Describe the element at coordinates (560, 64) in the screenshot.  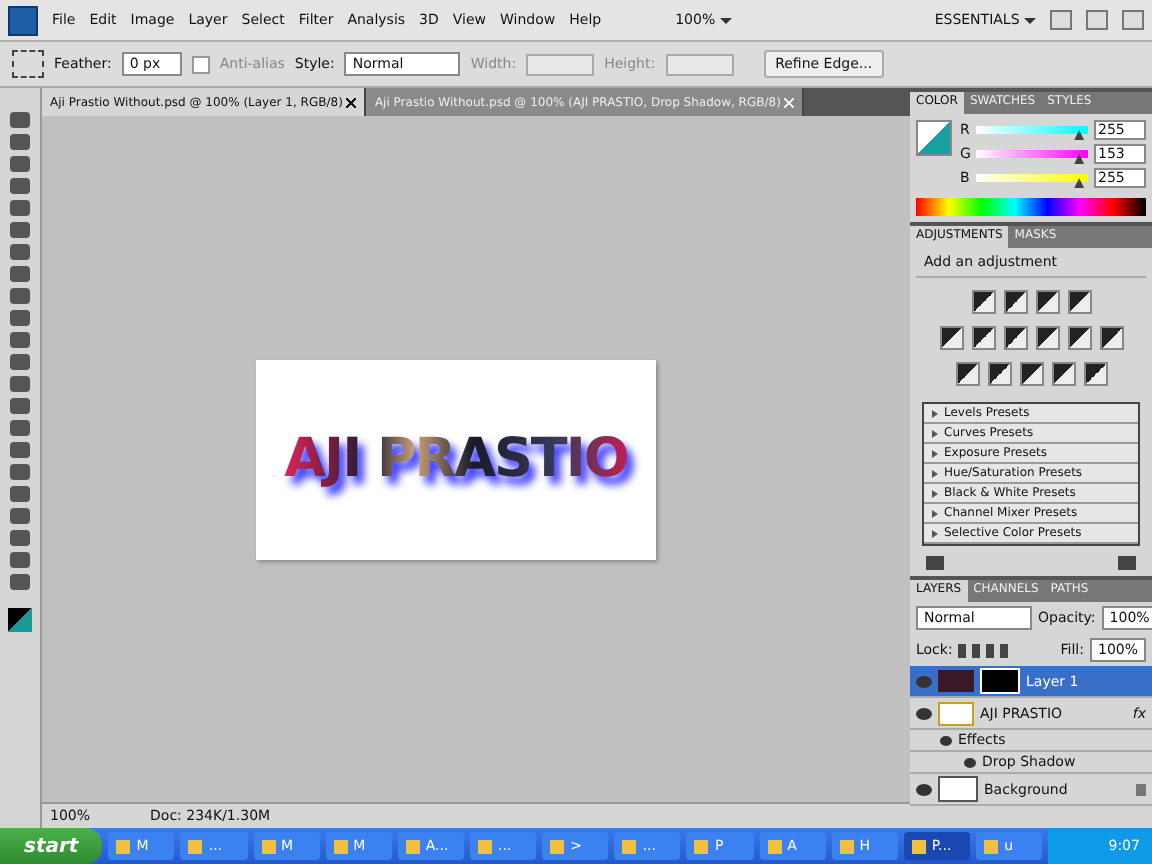
I see `width-field` at that location.